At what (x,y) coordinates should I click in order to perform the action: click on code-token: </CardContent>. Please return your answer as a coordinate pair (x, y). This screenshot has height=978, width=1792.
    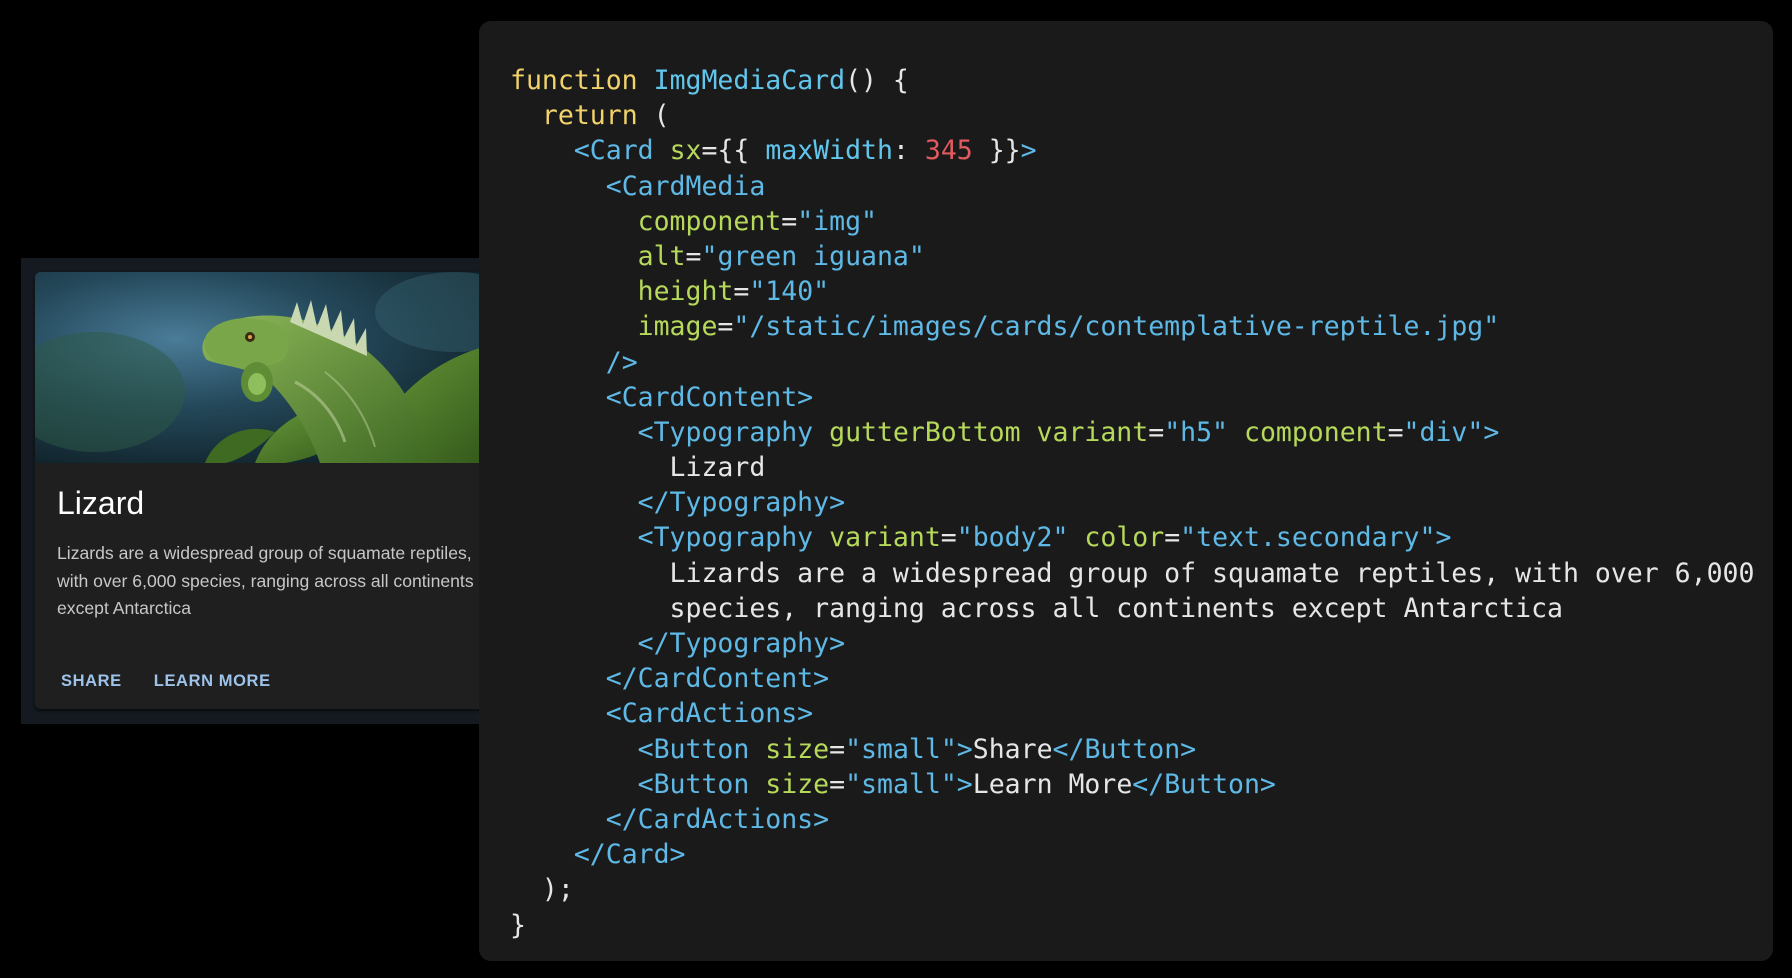
    Looking at the image, I should click on (717, 679).